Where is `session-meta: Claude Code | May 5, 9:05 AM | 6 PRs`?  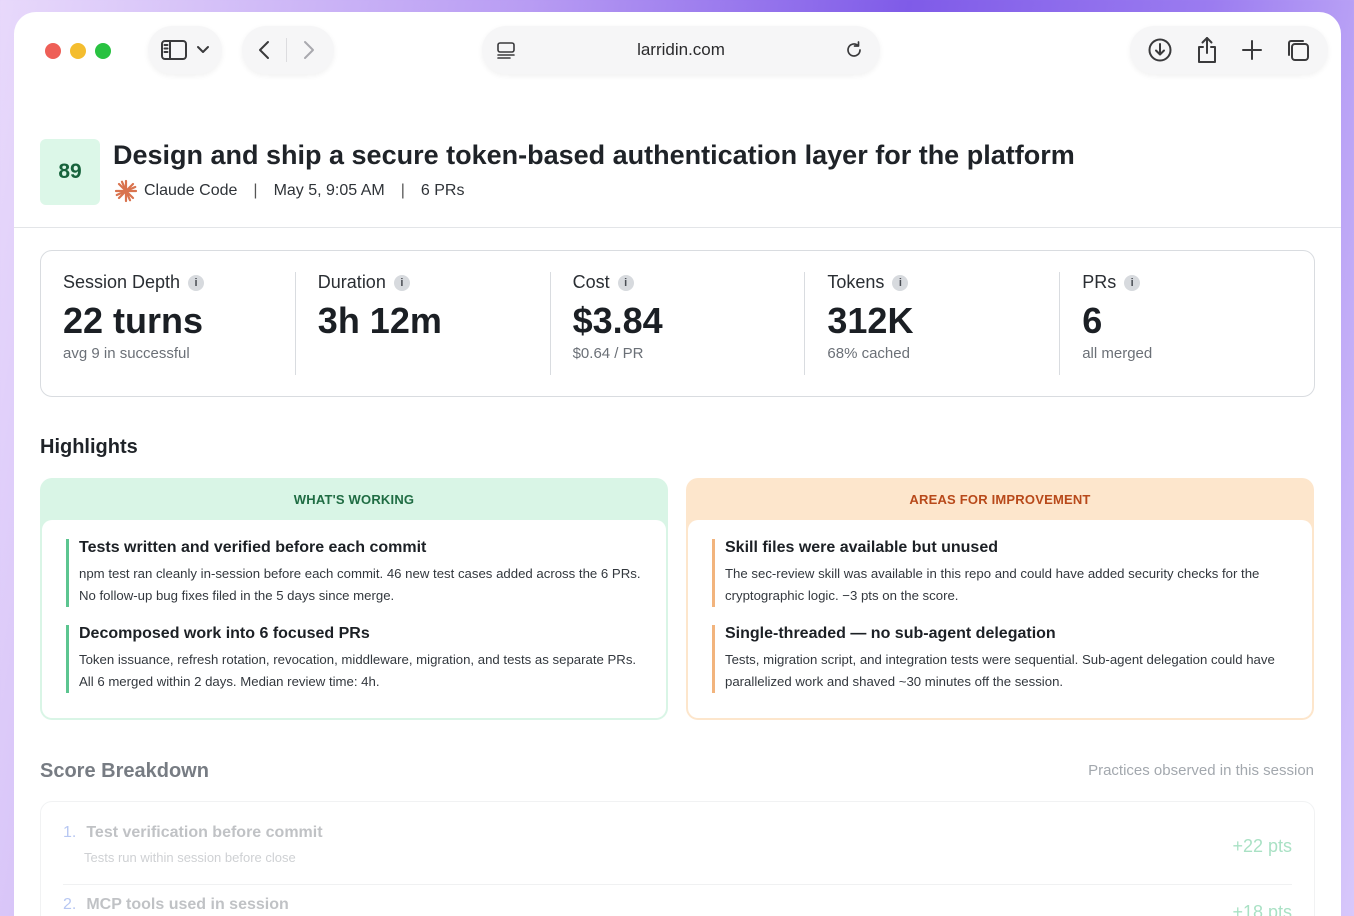 session-meta: Claude Code | May 5, 9:05 AM | 6 PRs is located at coordinates (289, 191).